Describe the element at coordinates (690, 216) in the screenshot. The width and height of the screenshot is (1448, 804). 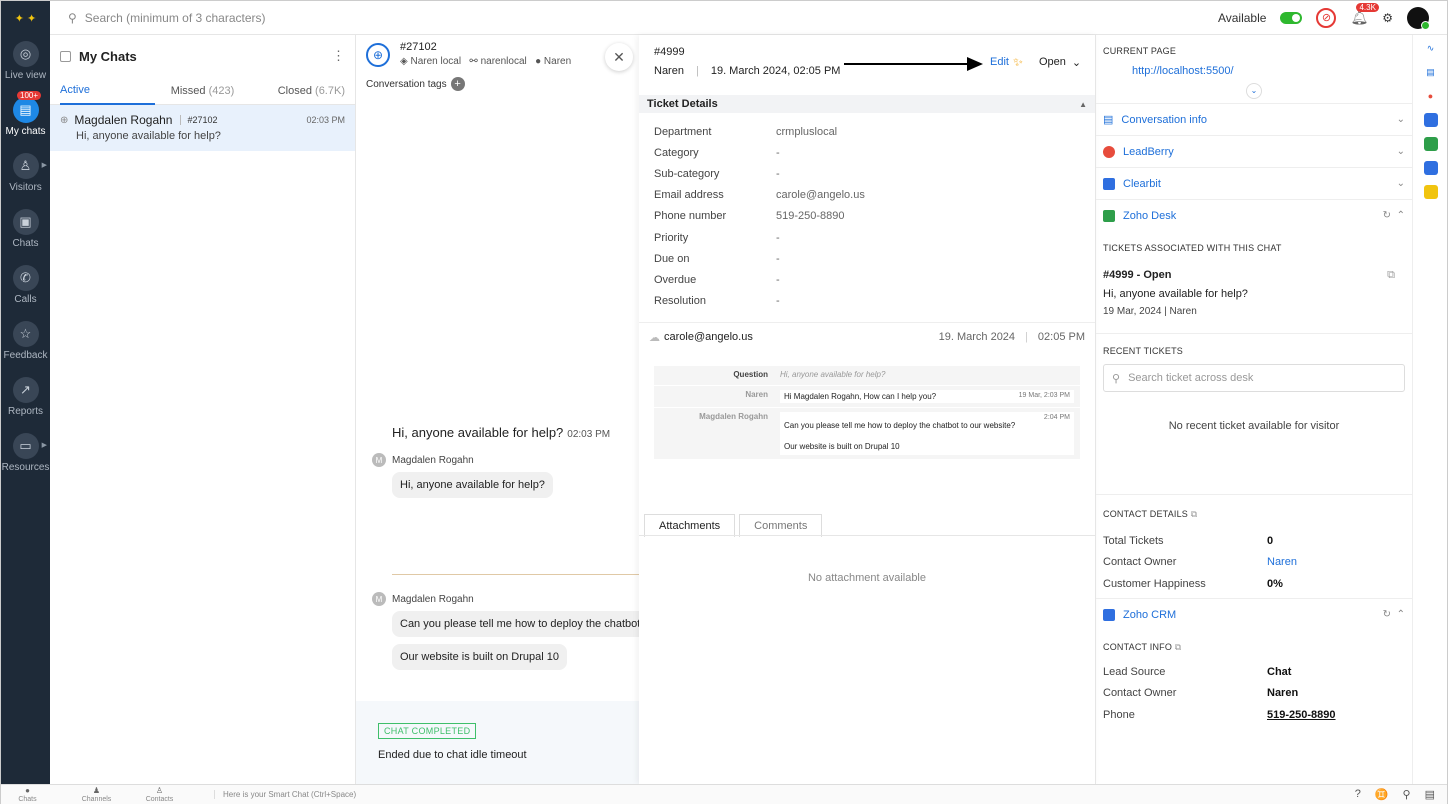
I see `ticket-field-label: Phone number` at that location.